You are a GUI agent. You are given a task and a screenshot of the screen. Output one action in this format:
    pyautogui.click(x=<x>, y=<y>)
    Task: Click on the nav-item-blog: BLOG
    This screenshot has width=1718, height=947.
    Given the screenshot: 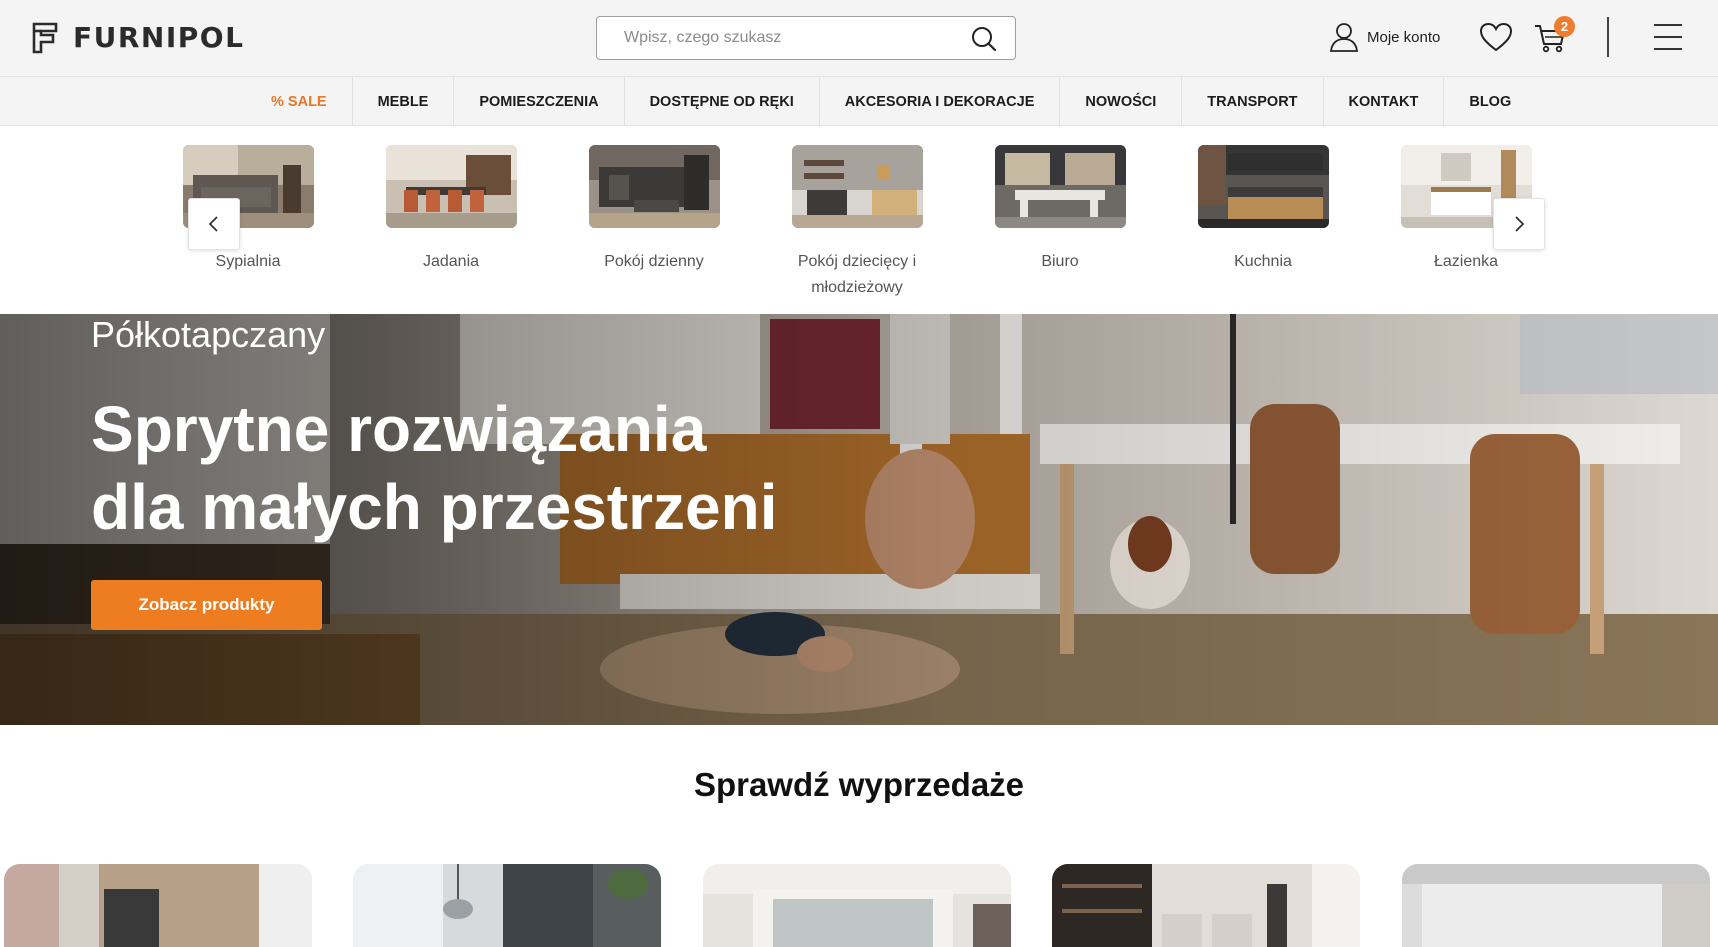 What is the action you would take?
    pyautogui.click(x=1490, y=101)
    